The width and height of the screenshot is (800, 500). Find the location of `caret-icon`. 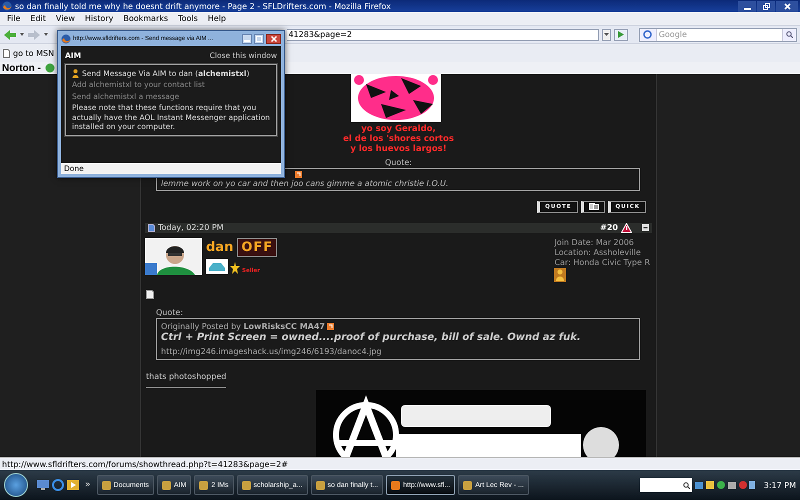

caret-icon is located at coordinates (607, 34).